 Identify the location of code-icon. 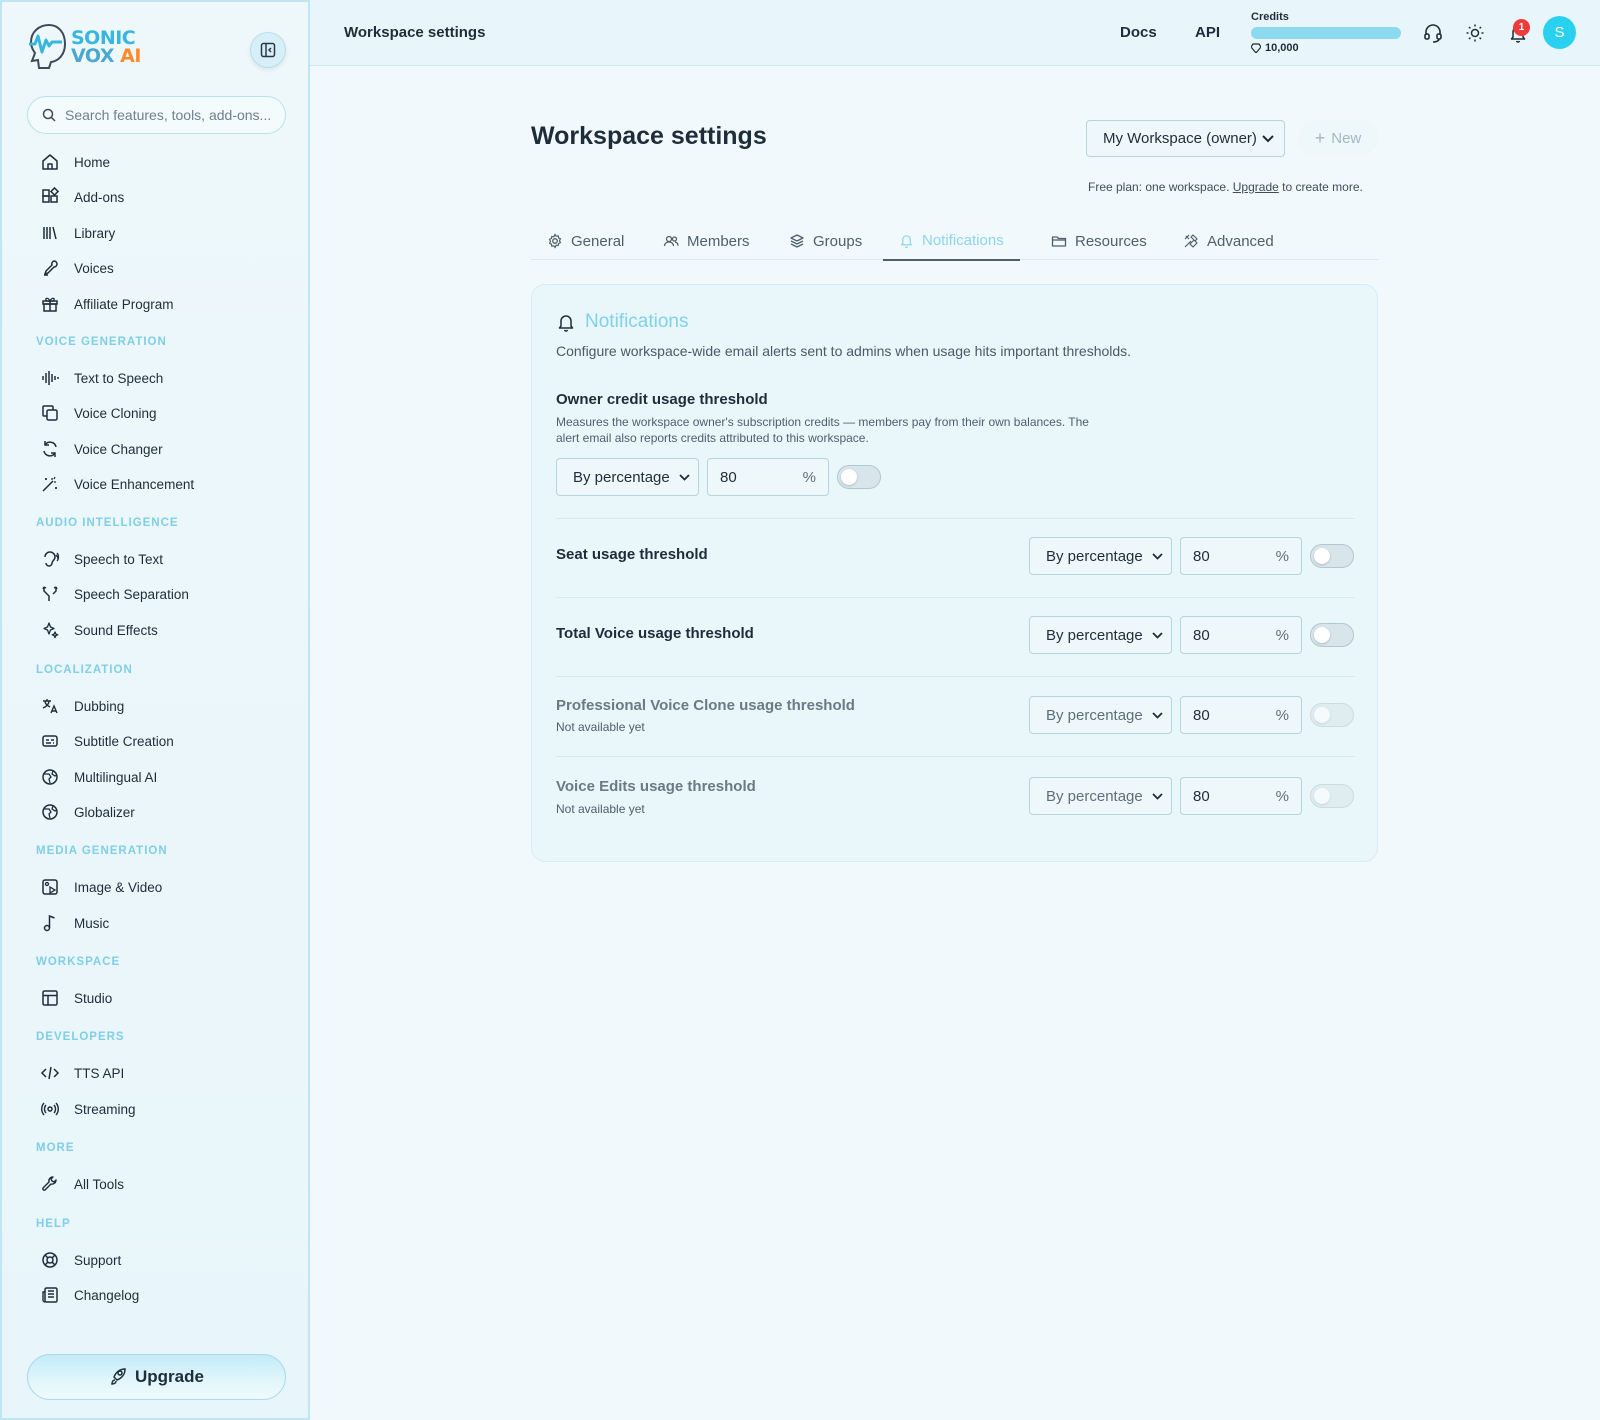
(50, 1073).